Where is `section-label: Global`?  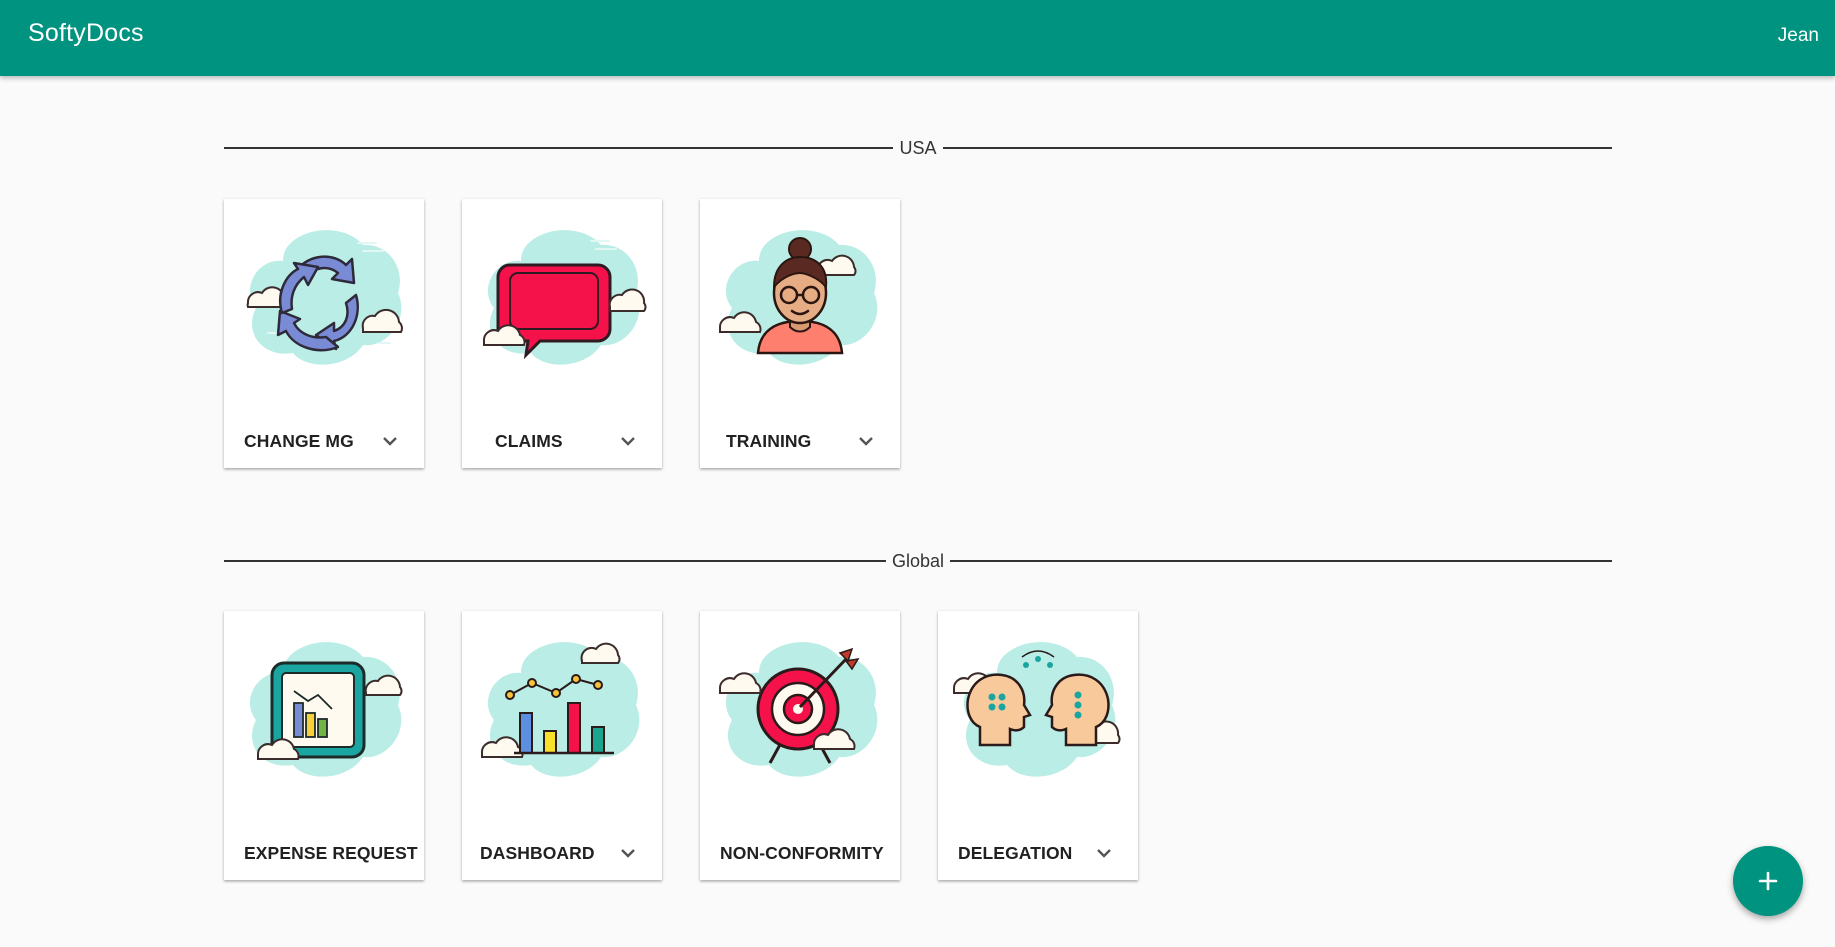 section-label: Global is located at coordinates (918, 561).